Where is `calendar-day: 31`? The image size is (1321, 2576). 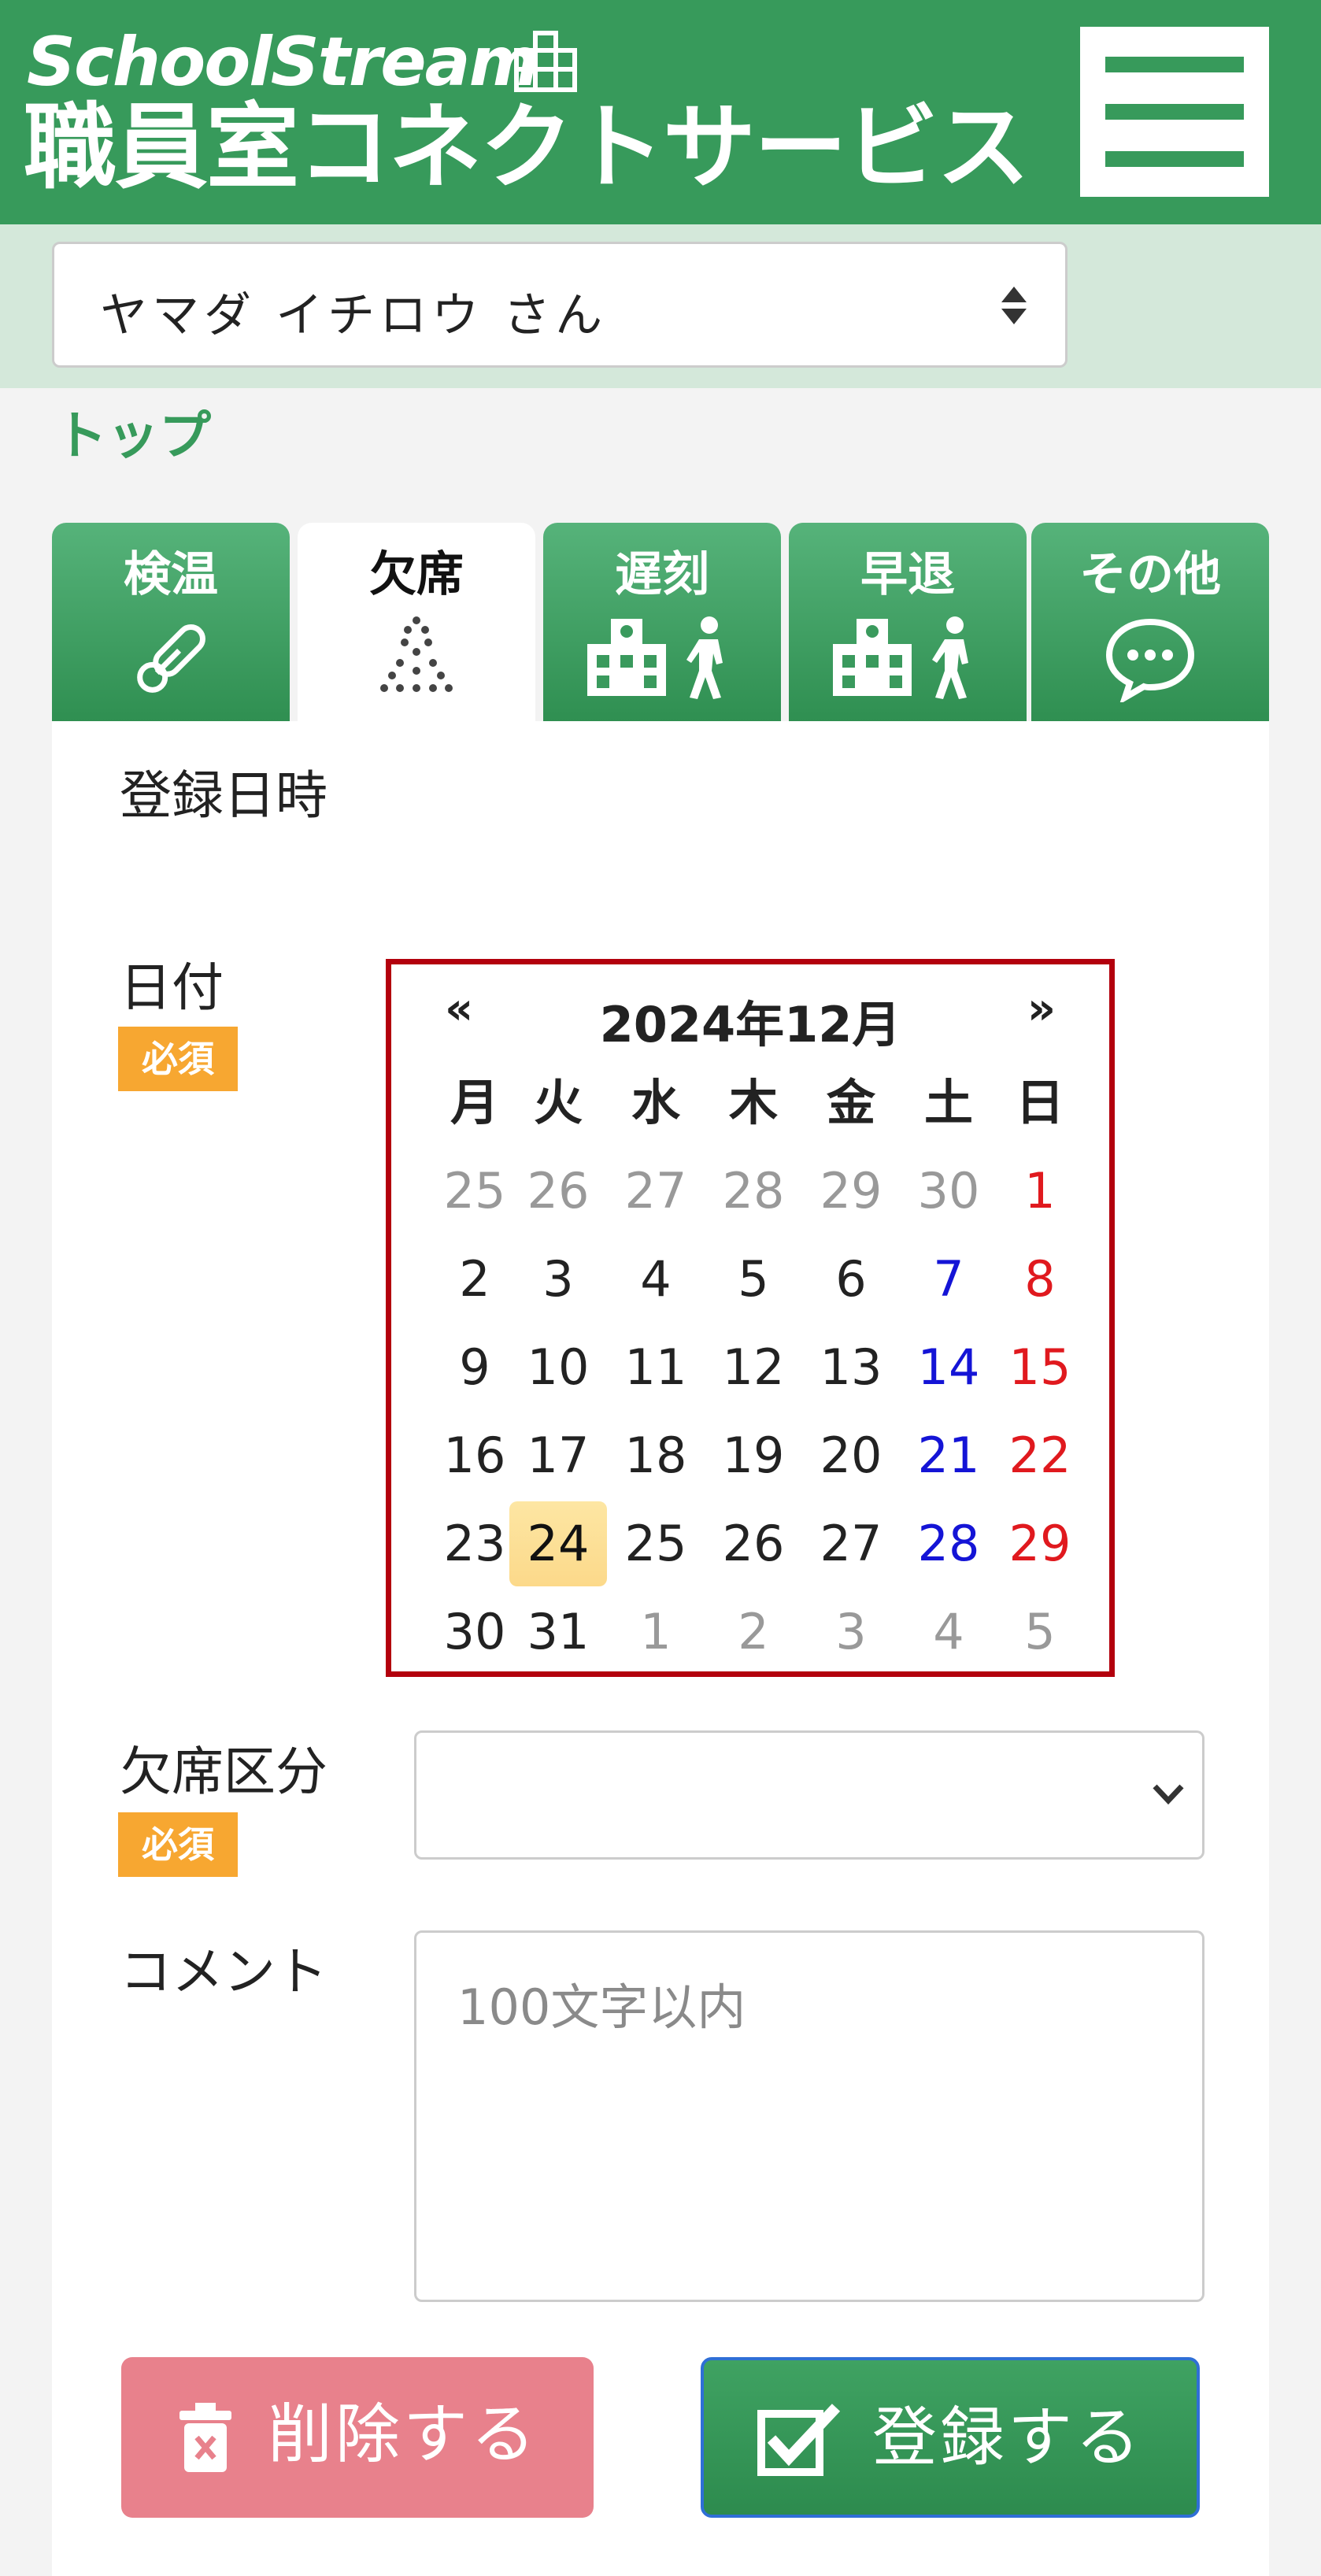
calendar-day: 31 is located at coordinates (558, 1632).